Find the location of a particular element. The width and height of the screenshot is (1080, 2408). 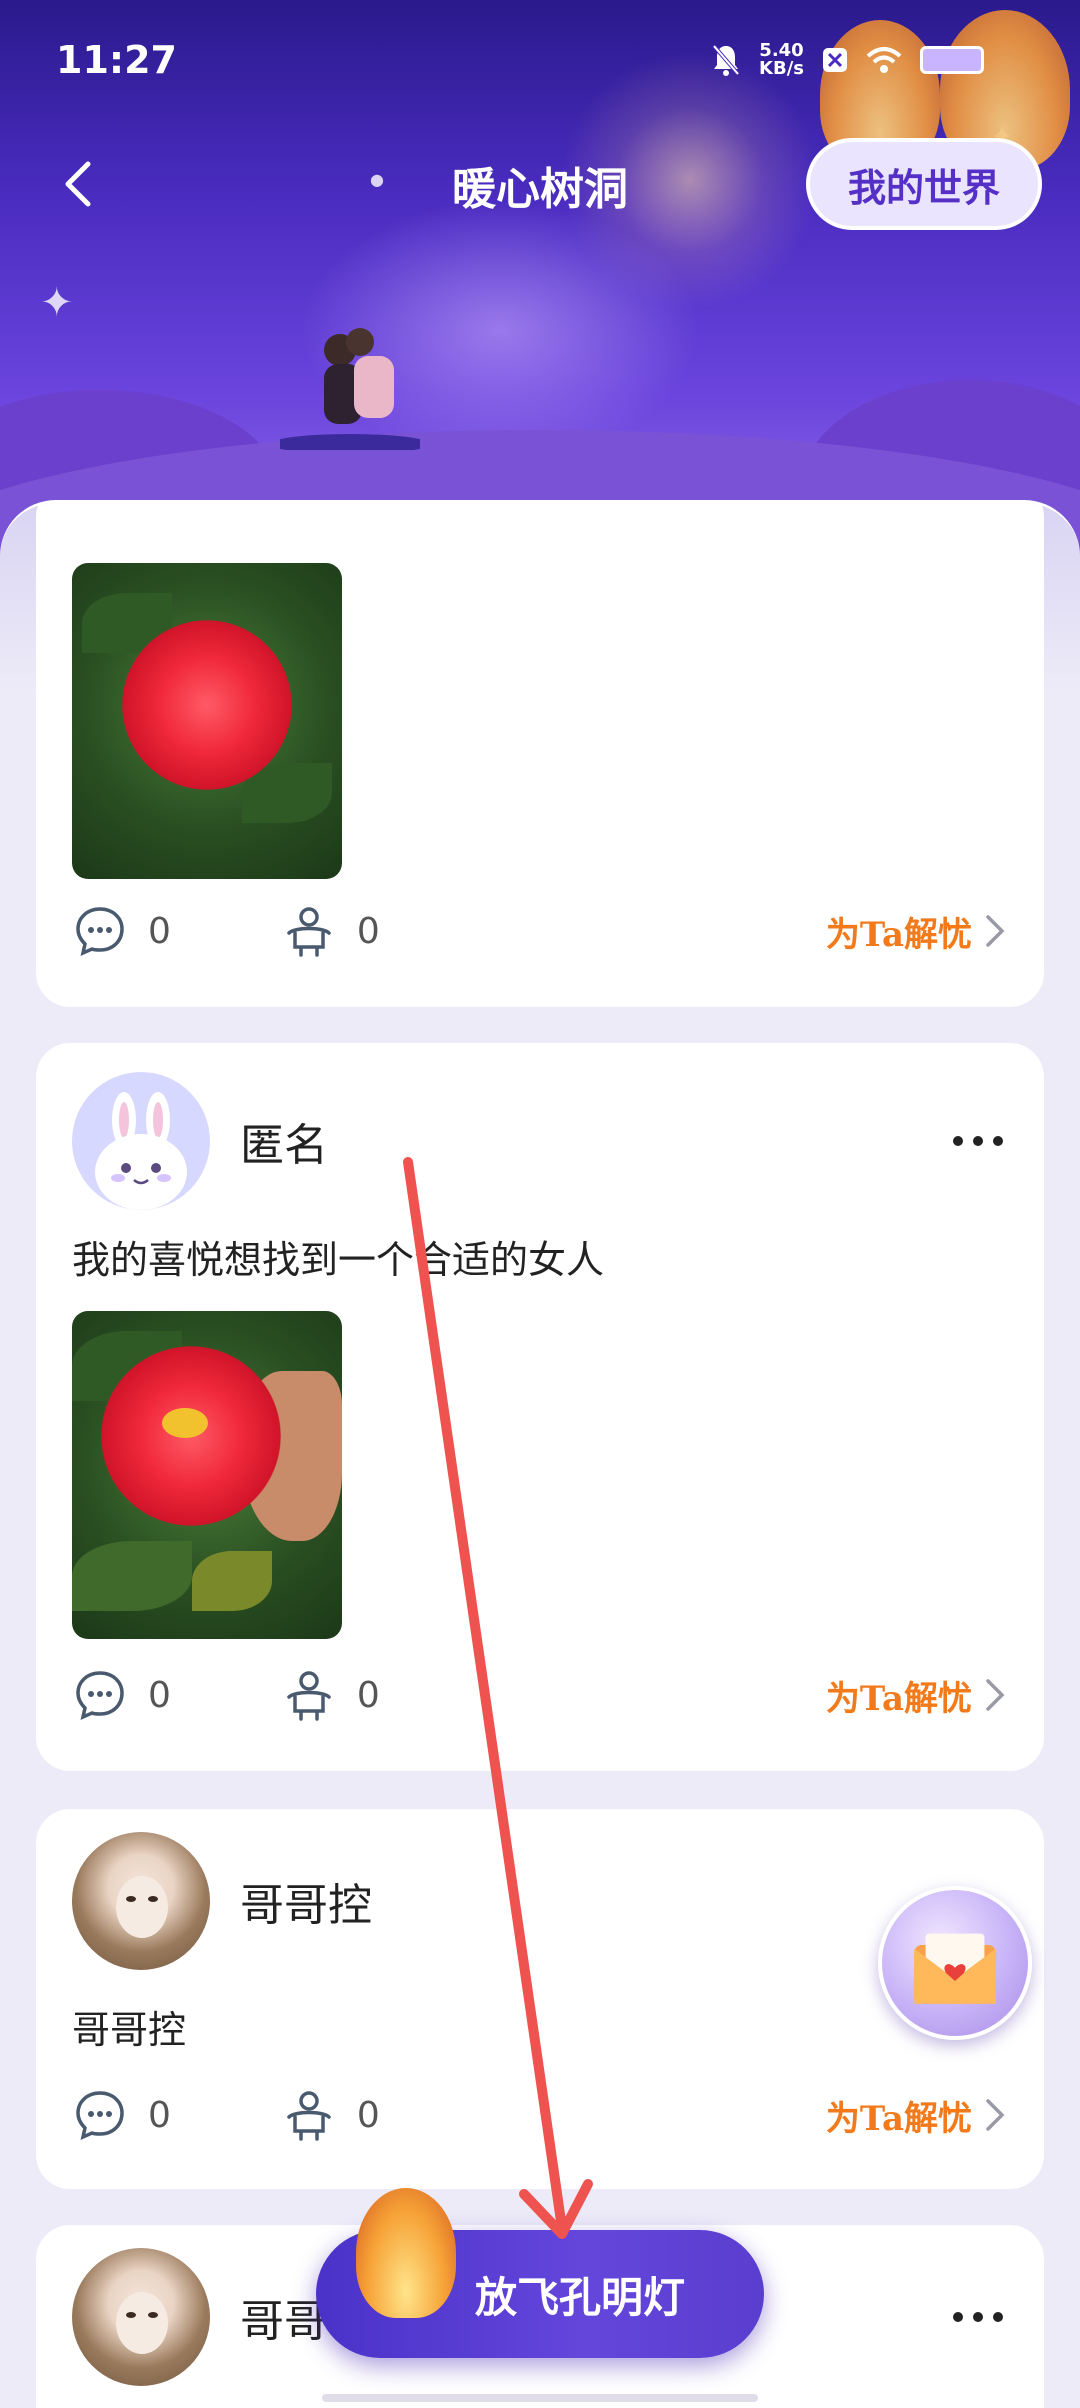

sim-x-icon is located at coordinates (835, 60).